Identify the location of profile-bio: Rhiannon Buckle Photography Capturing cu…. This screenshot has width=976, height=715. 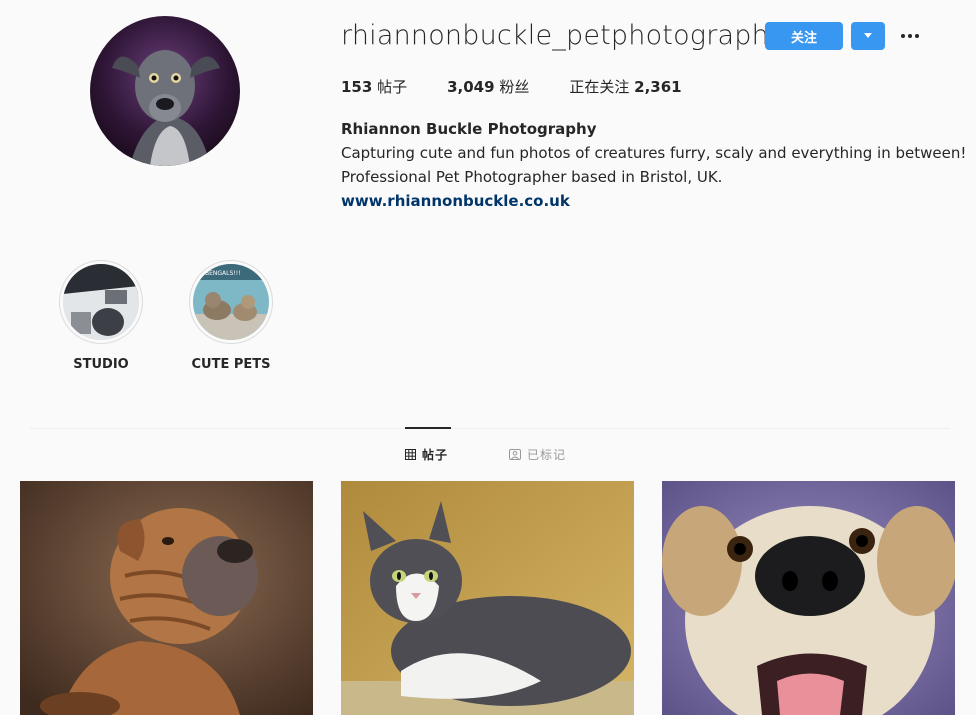
(653, 165).